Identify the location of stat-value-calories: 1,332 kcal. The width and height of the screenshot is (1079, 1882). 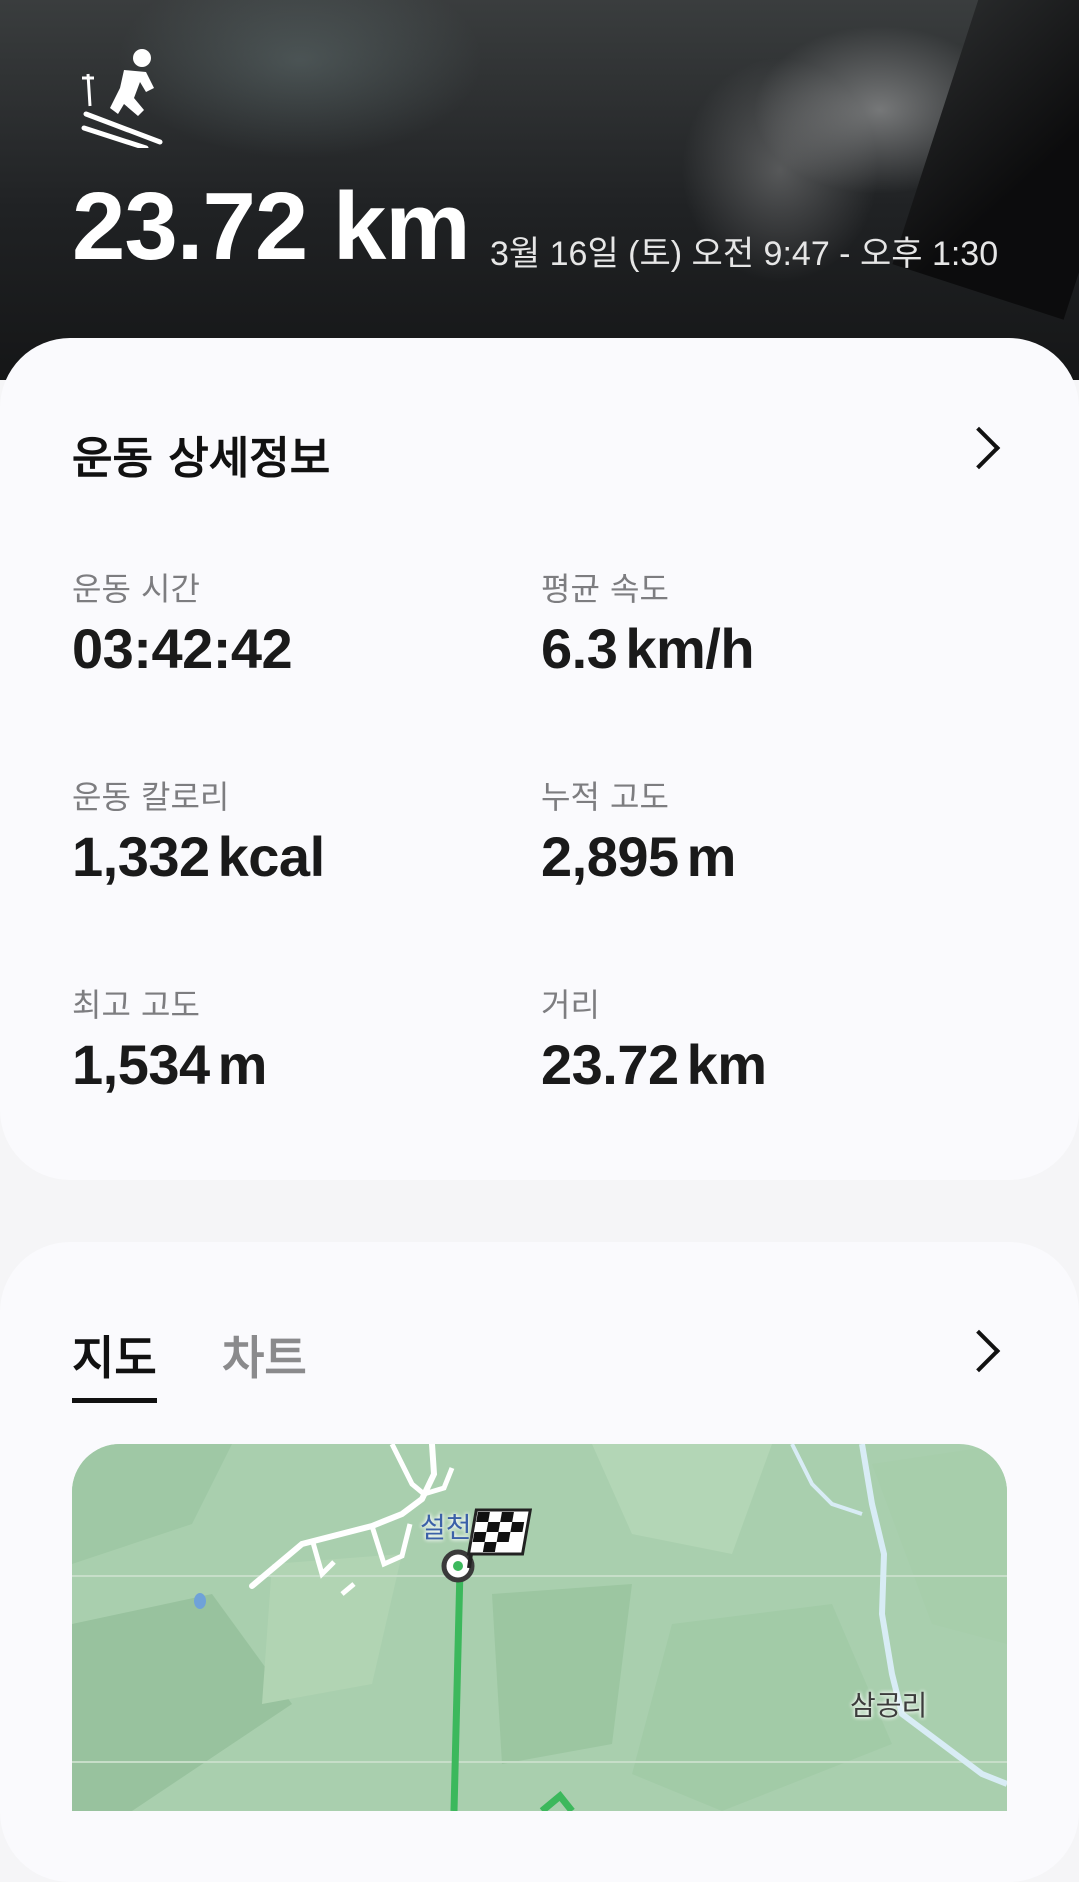
(198, 856).